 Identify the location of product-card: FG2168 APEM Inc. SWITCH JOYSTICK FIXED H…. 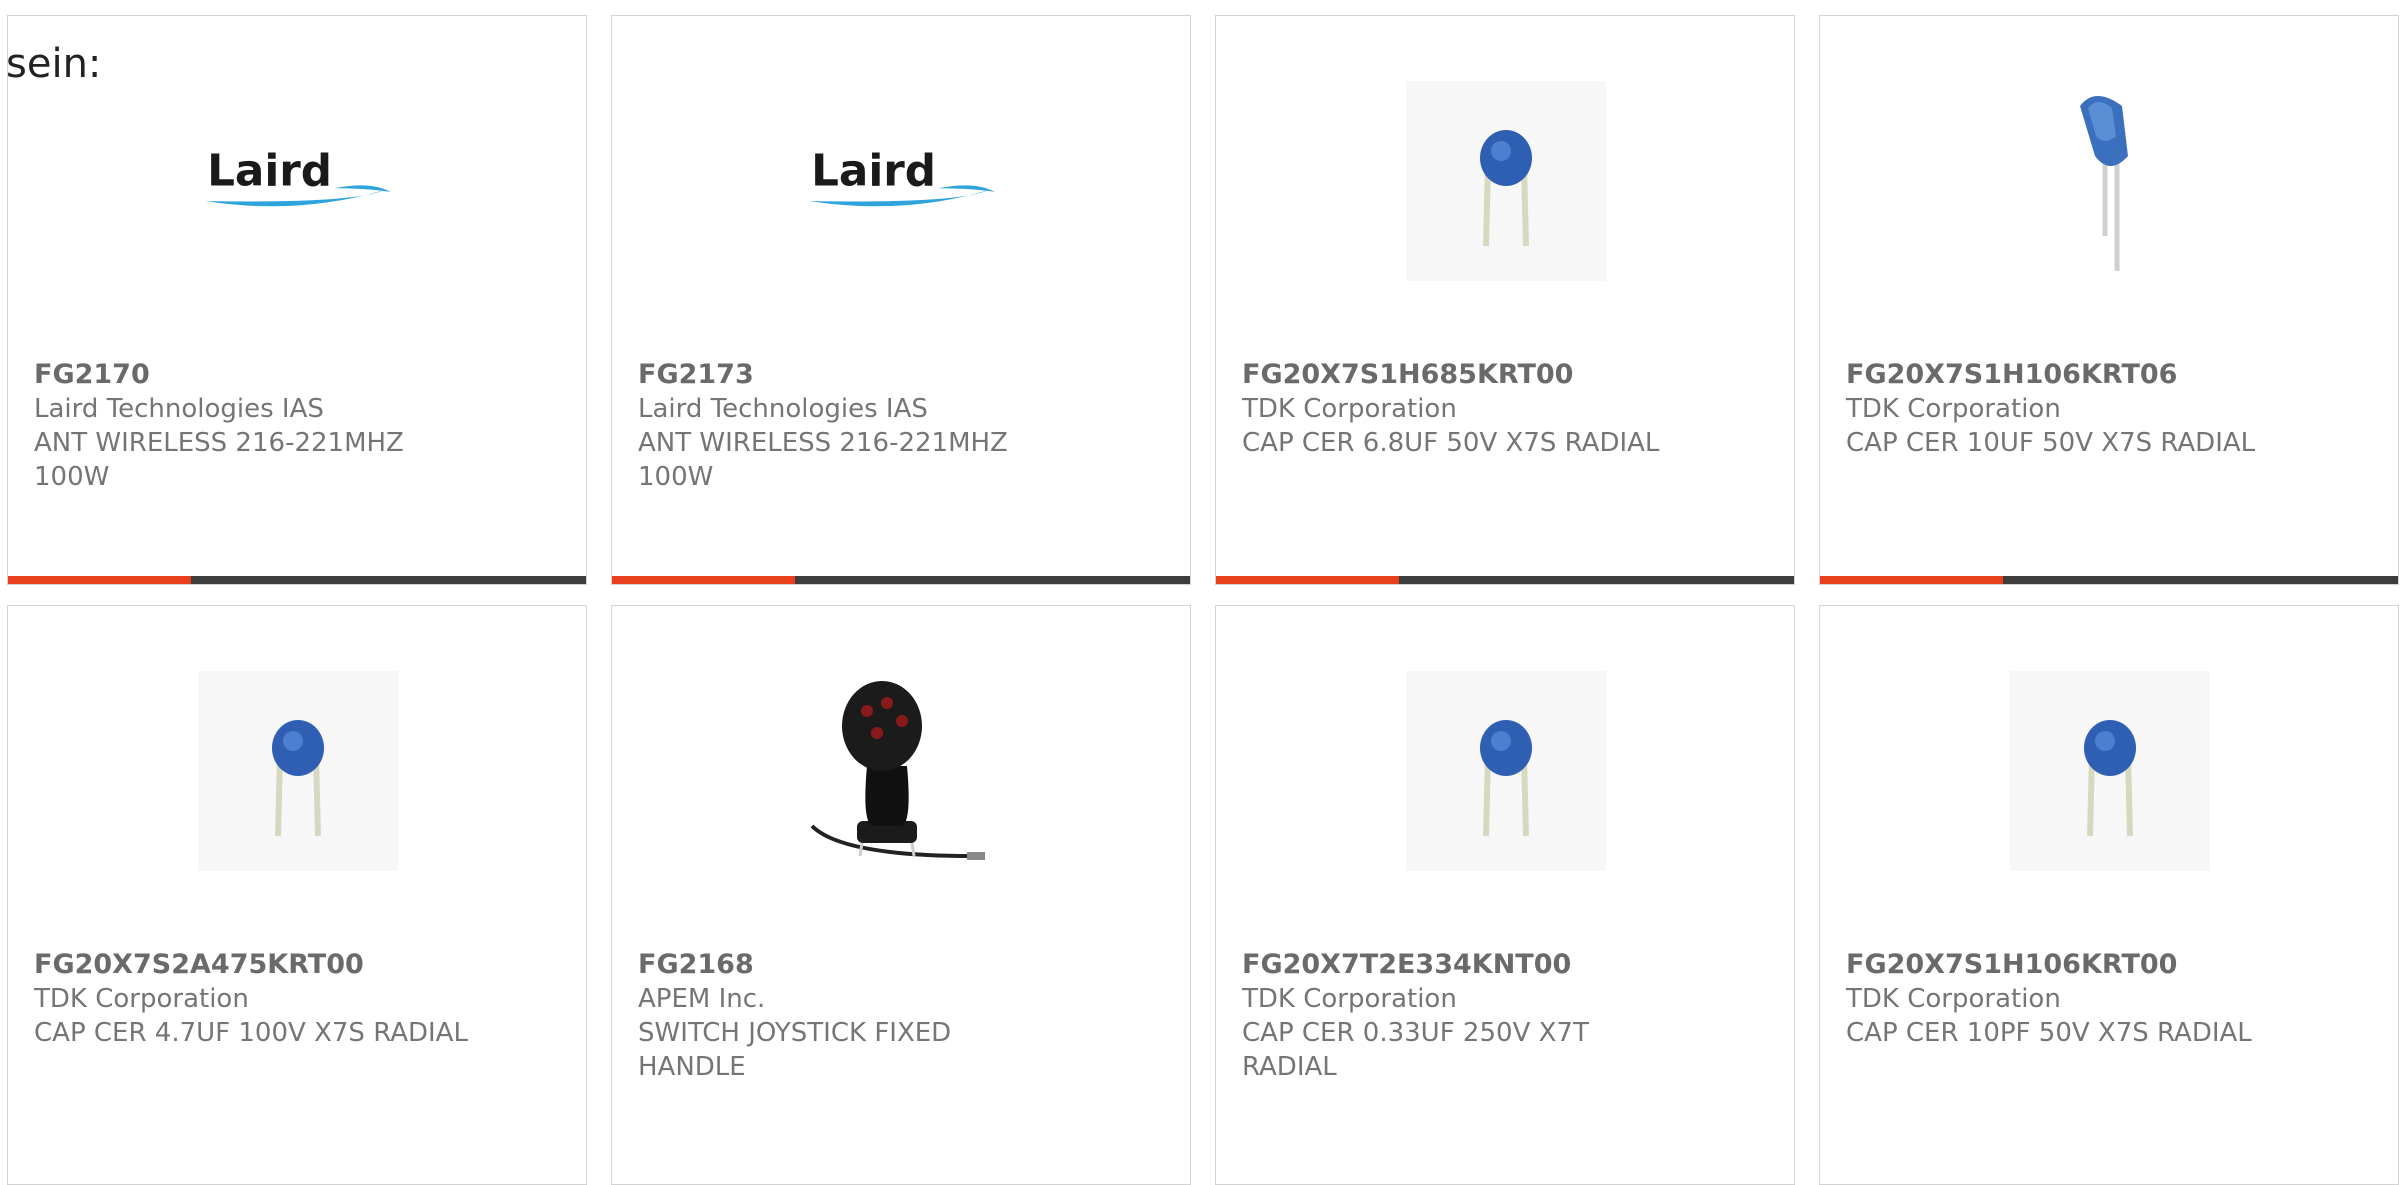
(901, 895).